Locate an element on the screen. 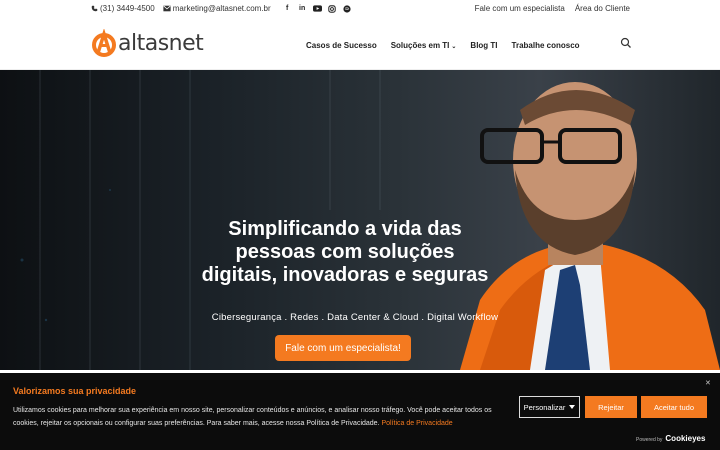  linkedin-icon: in is located at coordinates (302, 8).